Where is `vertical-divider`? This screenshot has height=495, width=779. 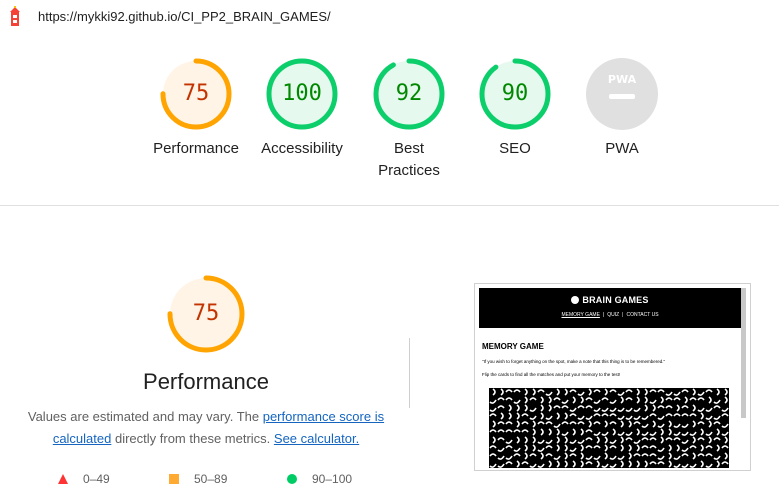
vertical-divider is located at coordinates (409, 373).